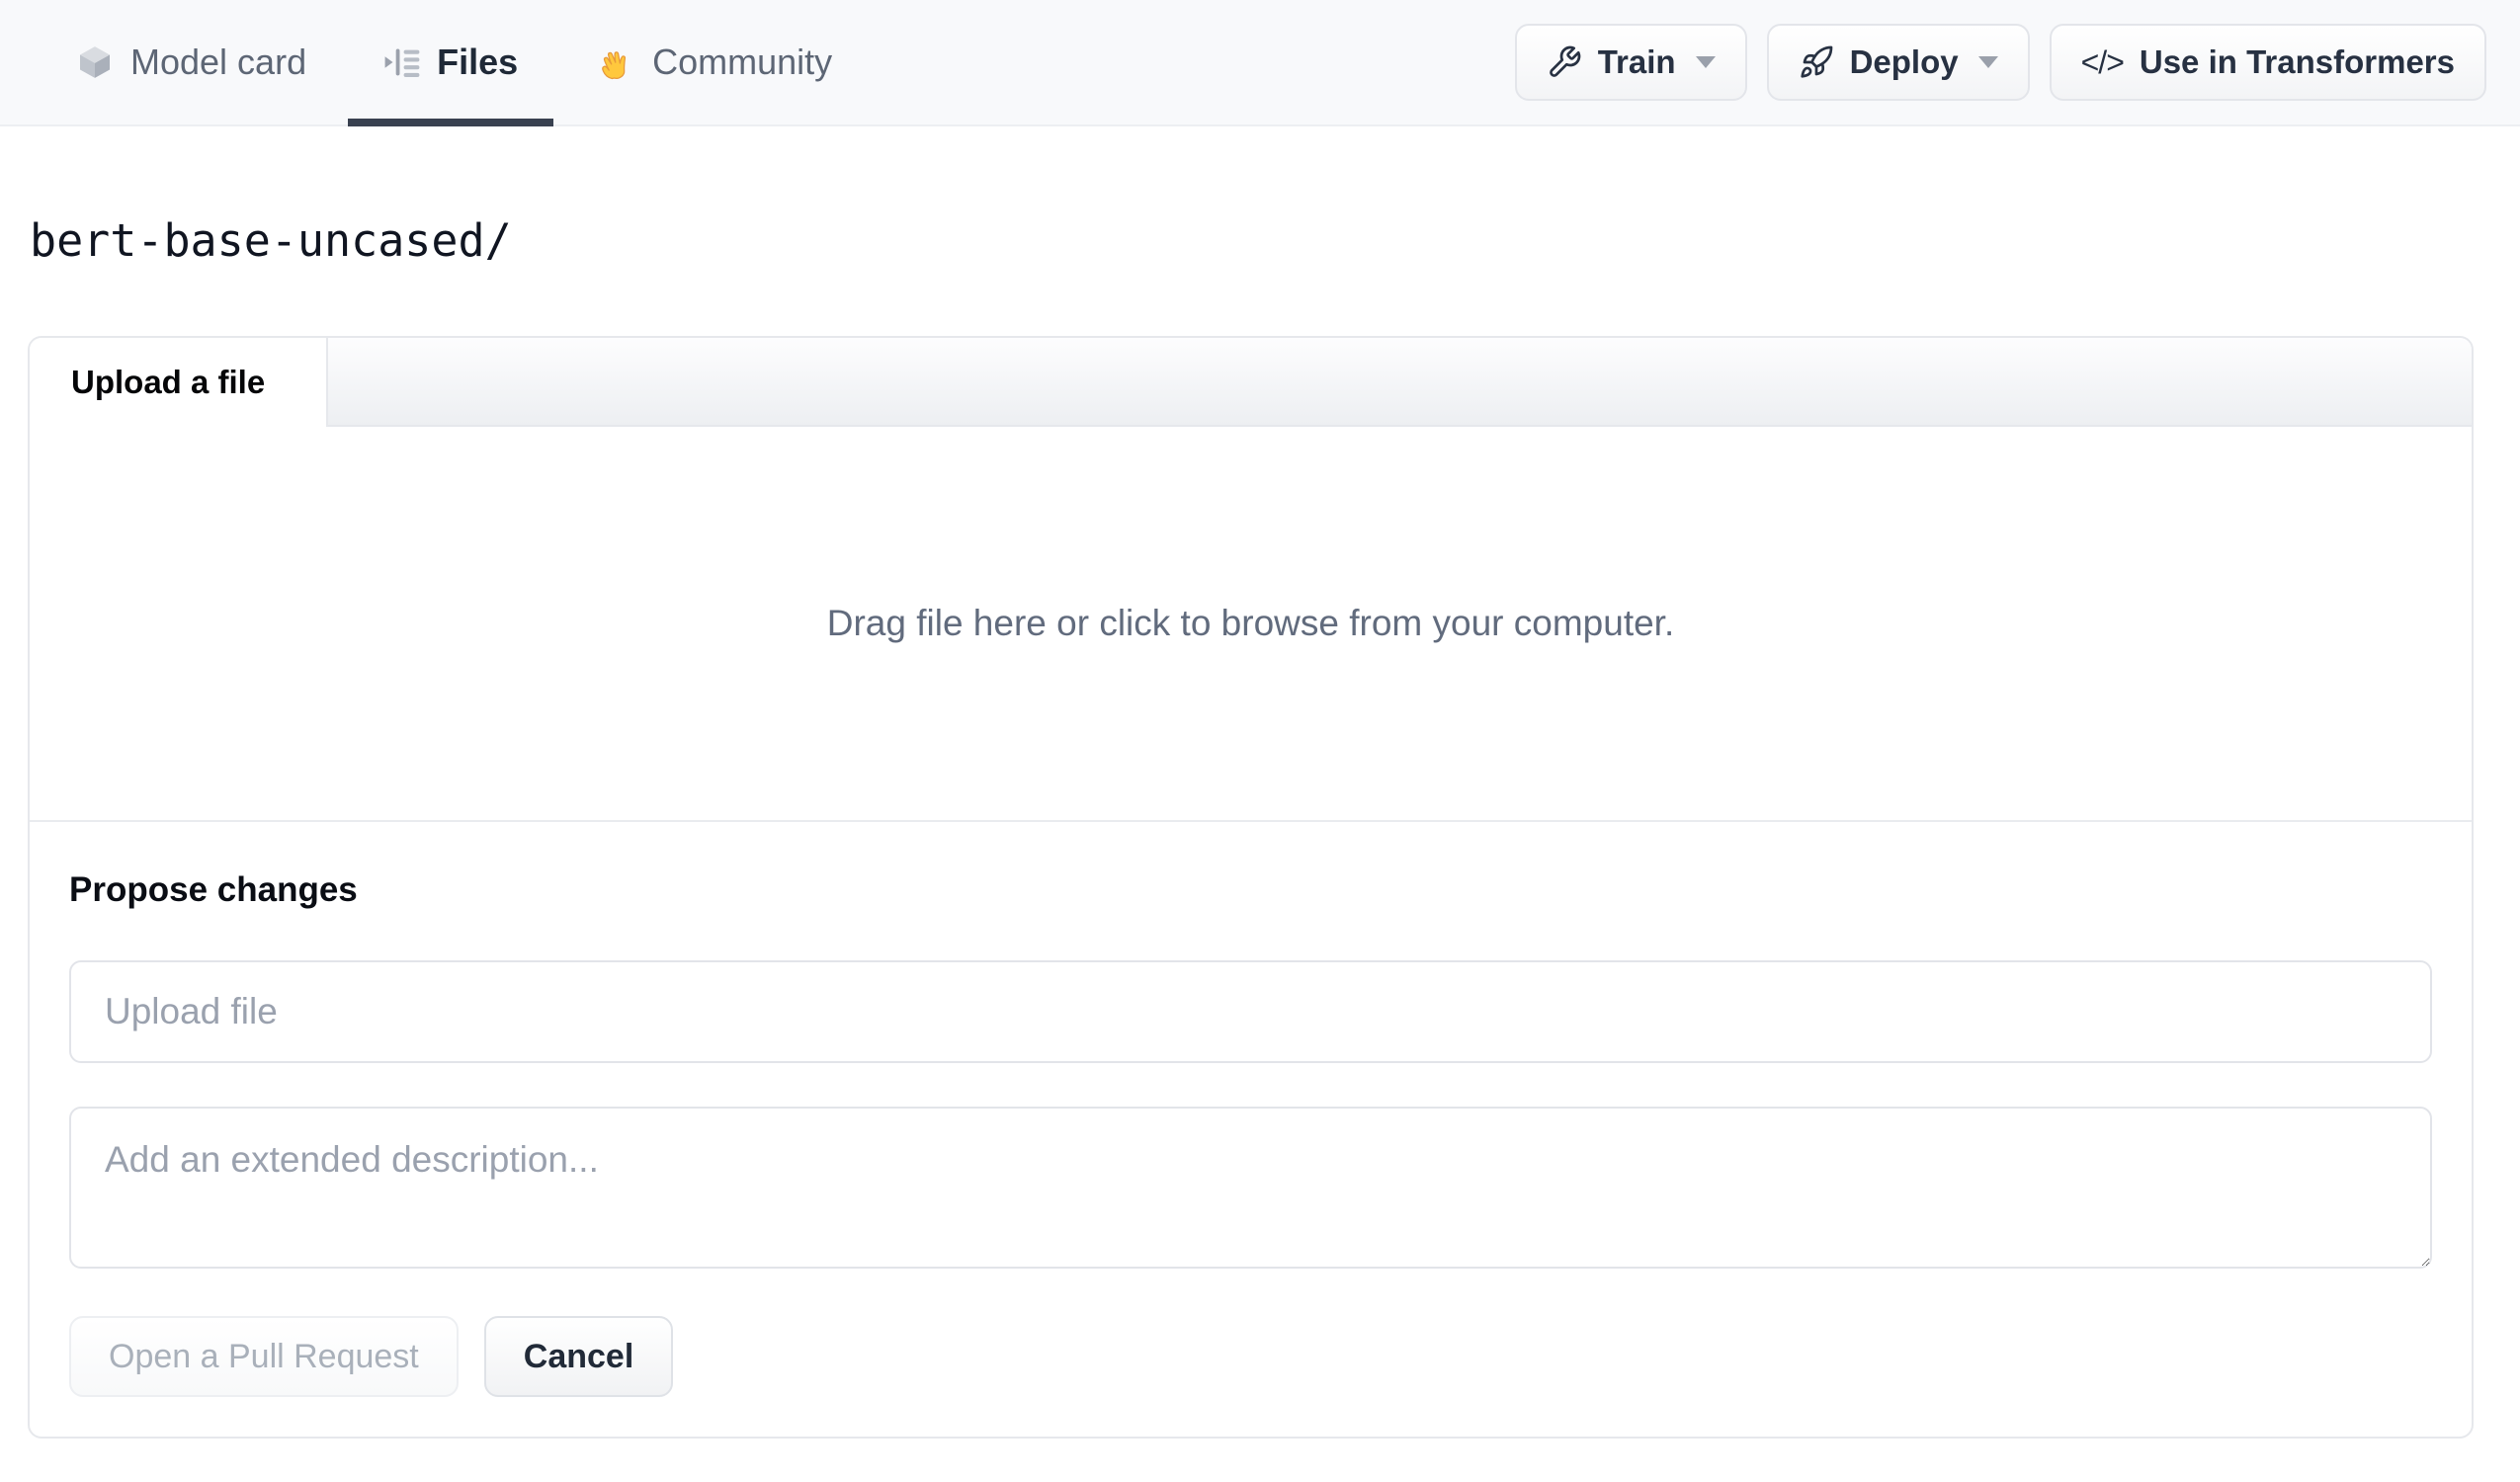 The image size is (2520, 1482). I want to click on tab-label: Model card, so click(218, 61).